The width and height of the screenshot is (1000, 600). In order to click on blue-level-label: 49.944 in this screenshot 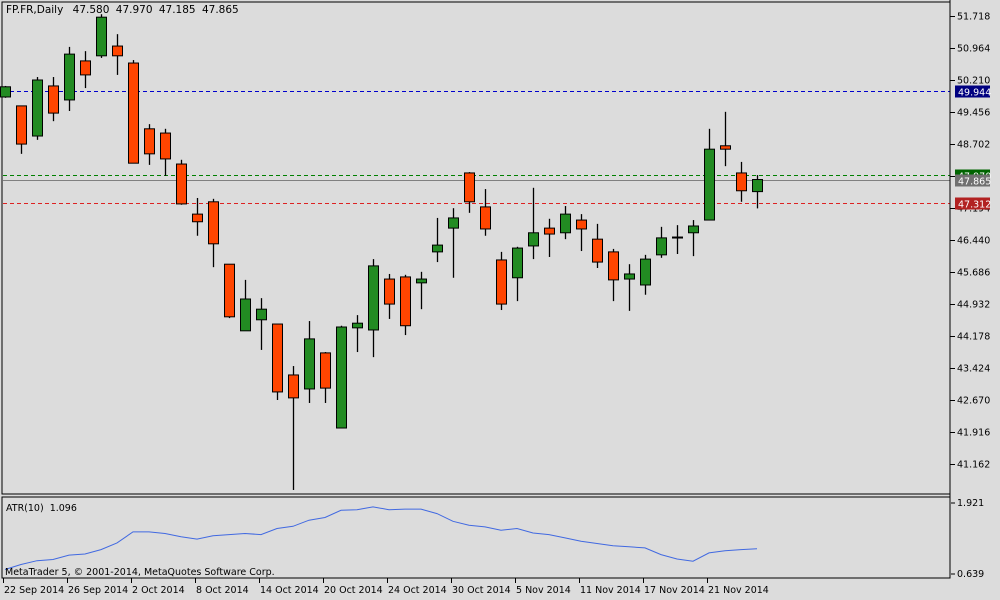, I will do `click(974, 93)`.